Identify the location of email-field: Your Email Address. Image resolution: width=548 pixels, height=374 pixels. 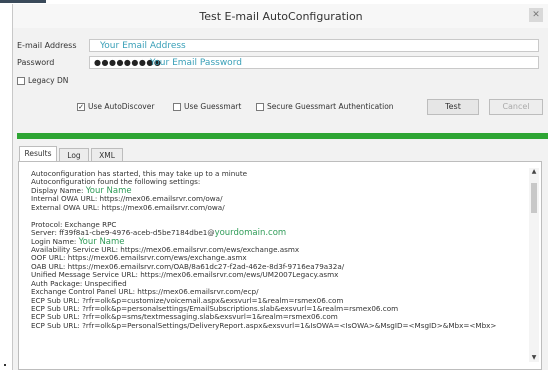
(314, 45).